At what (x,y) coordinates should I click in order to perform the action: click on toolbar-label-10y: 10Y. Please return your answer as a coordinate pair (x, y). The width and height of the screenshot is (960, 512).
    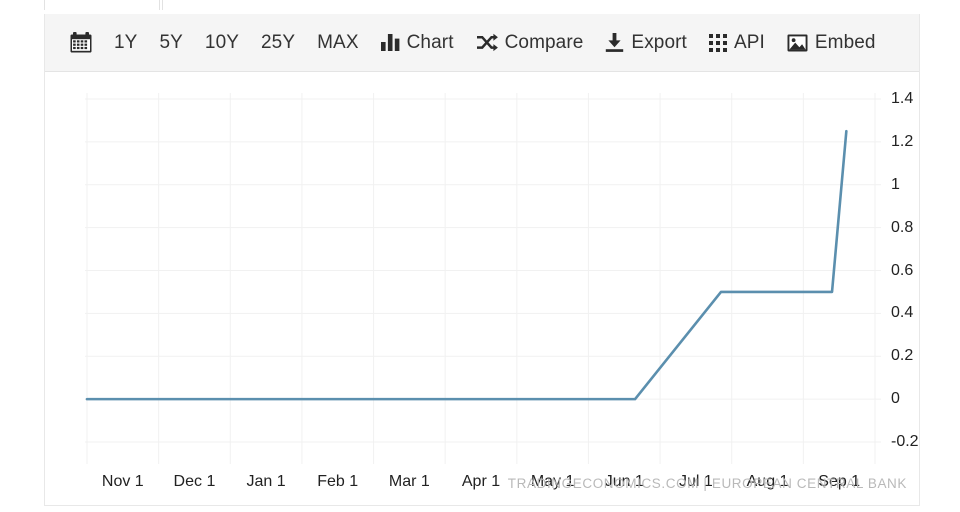
    Looking at the image, I should click on (222, 42).